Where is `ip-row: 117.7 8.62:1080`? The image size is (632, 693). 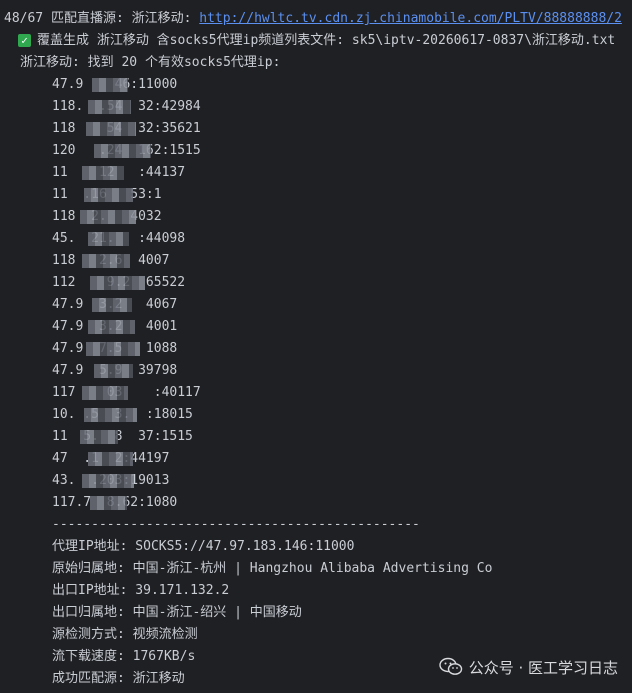 ip-row: 117.7 8.62:1080 is located at coordinates (342, 503).